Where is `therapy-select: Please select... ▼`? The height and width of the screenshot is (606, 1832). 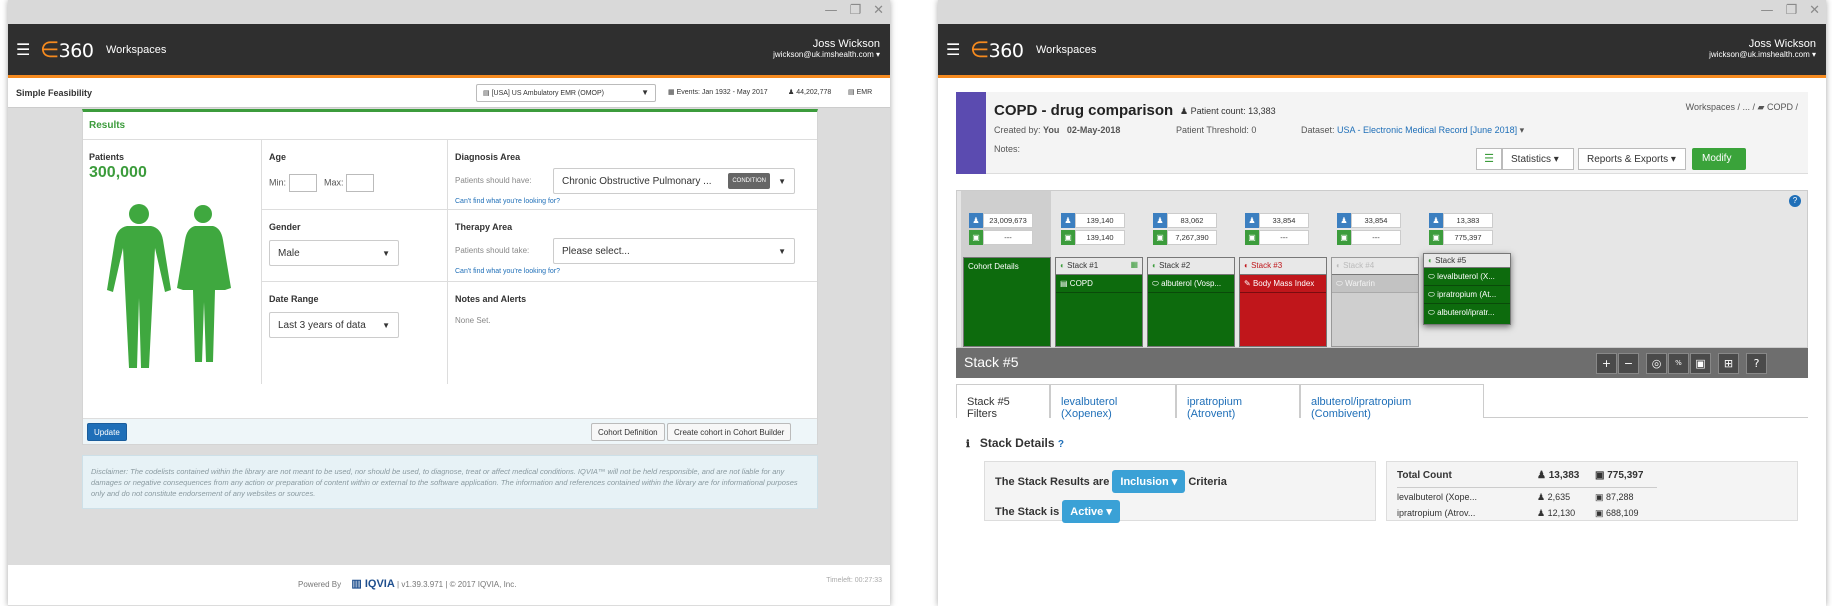
therapy-select: Please select... ▼ is located at coordinates (674, 251).